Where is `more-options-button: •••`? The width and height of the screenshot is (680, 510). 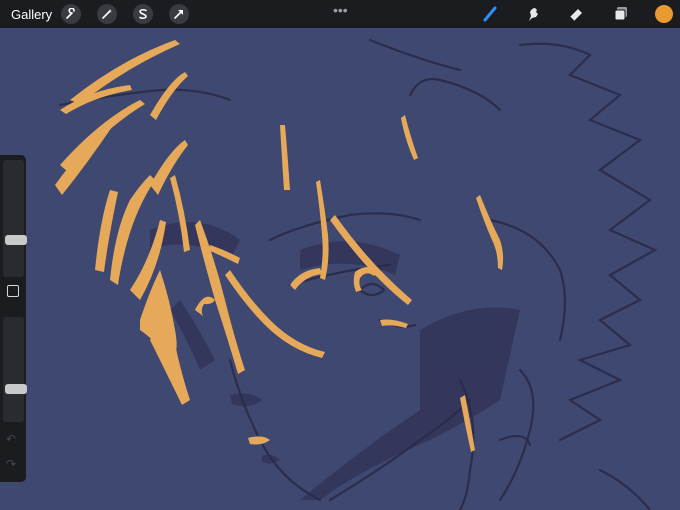 more-options-button: ••• is located at coordinates (340, 10).